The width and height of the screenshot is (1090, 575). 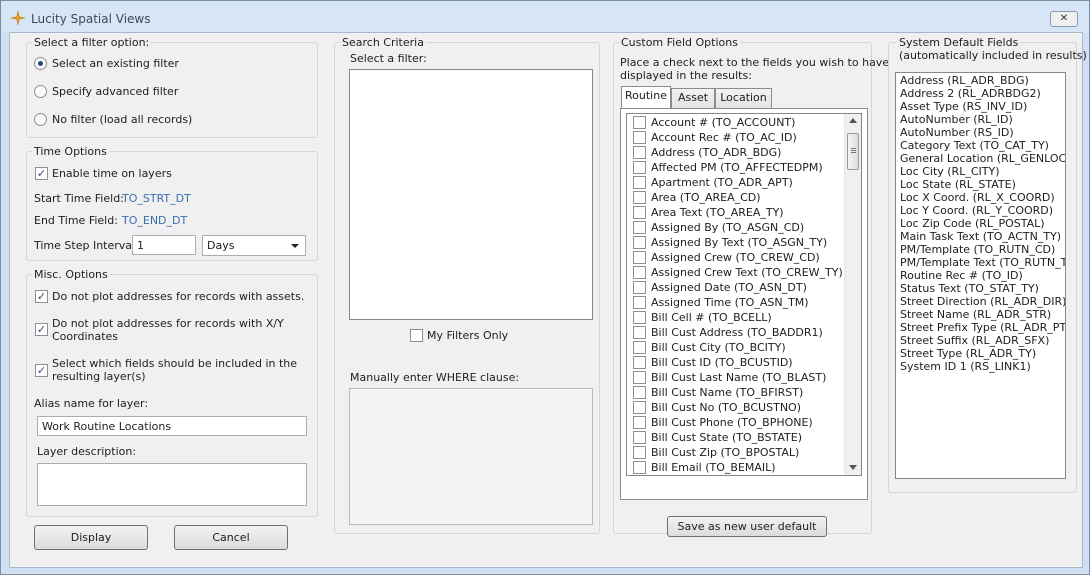 What do you see at coordinates (41, 329) in the screenshot?
I see `no-plot-xy-checkbox: ✓` at bounding box center [41, 329].